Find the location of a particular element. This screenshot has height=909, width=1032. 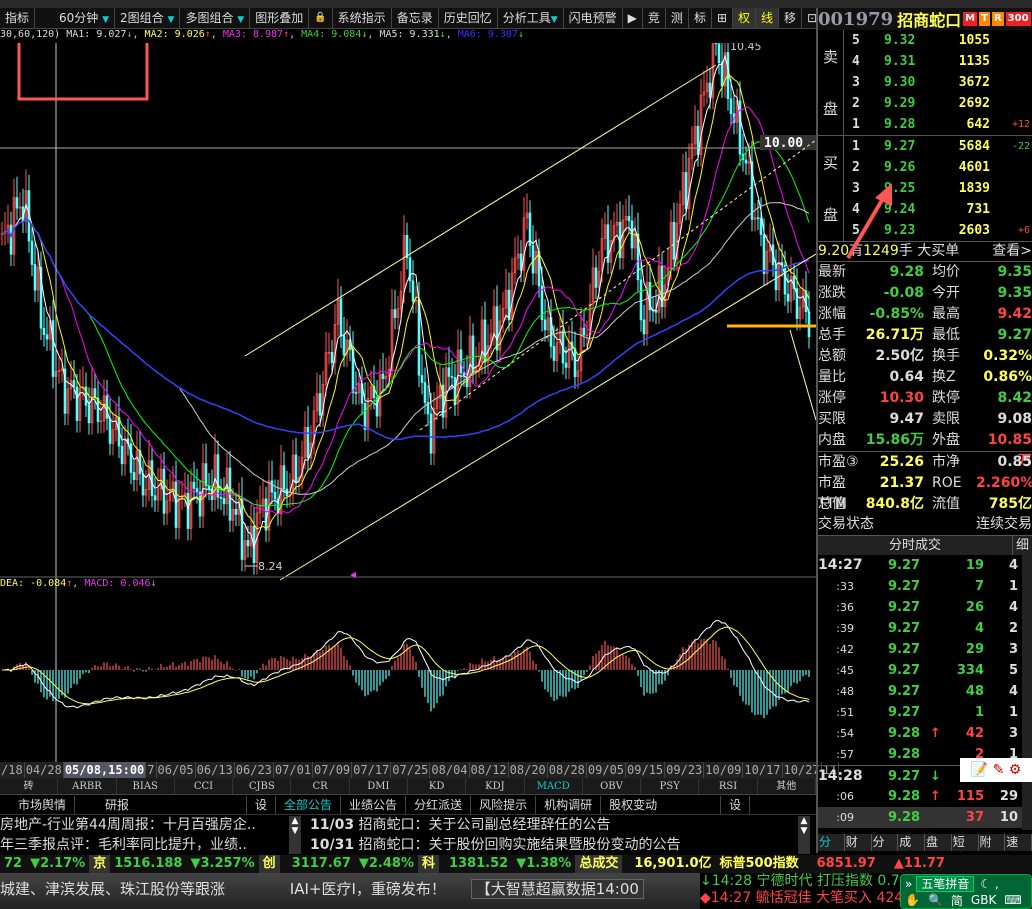

analysis-tools-button: 分析工具▼ is located at coordinates (531, 18).